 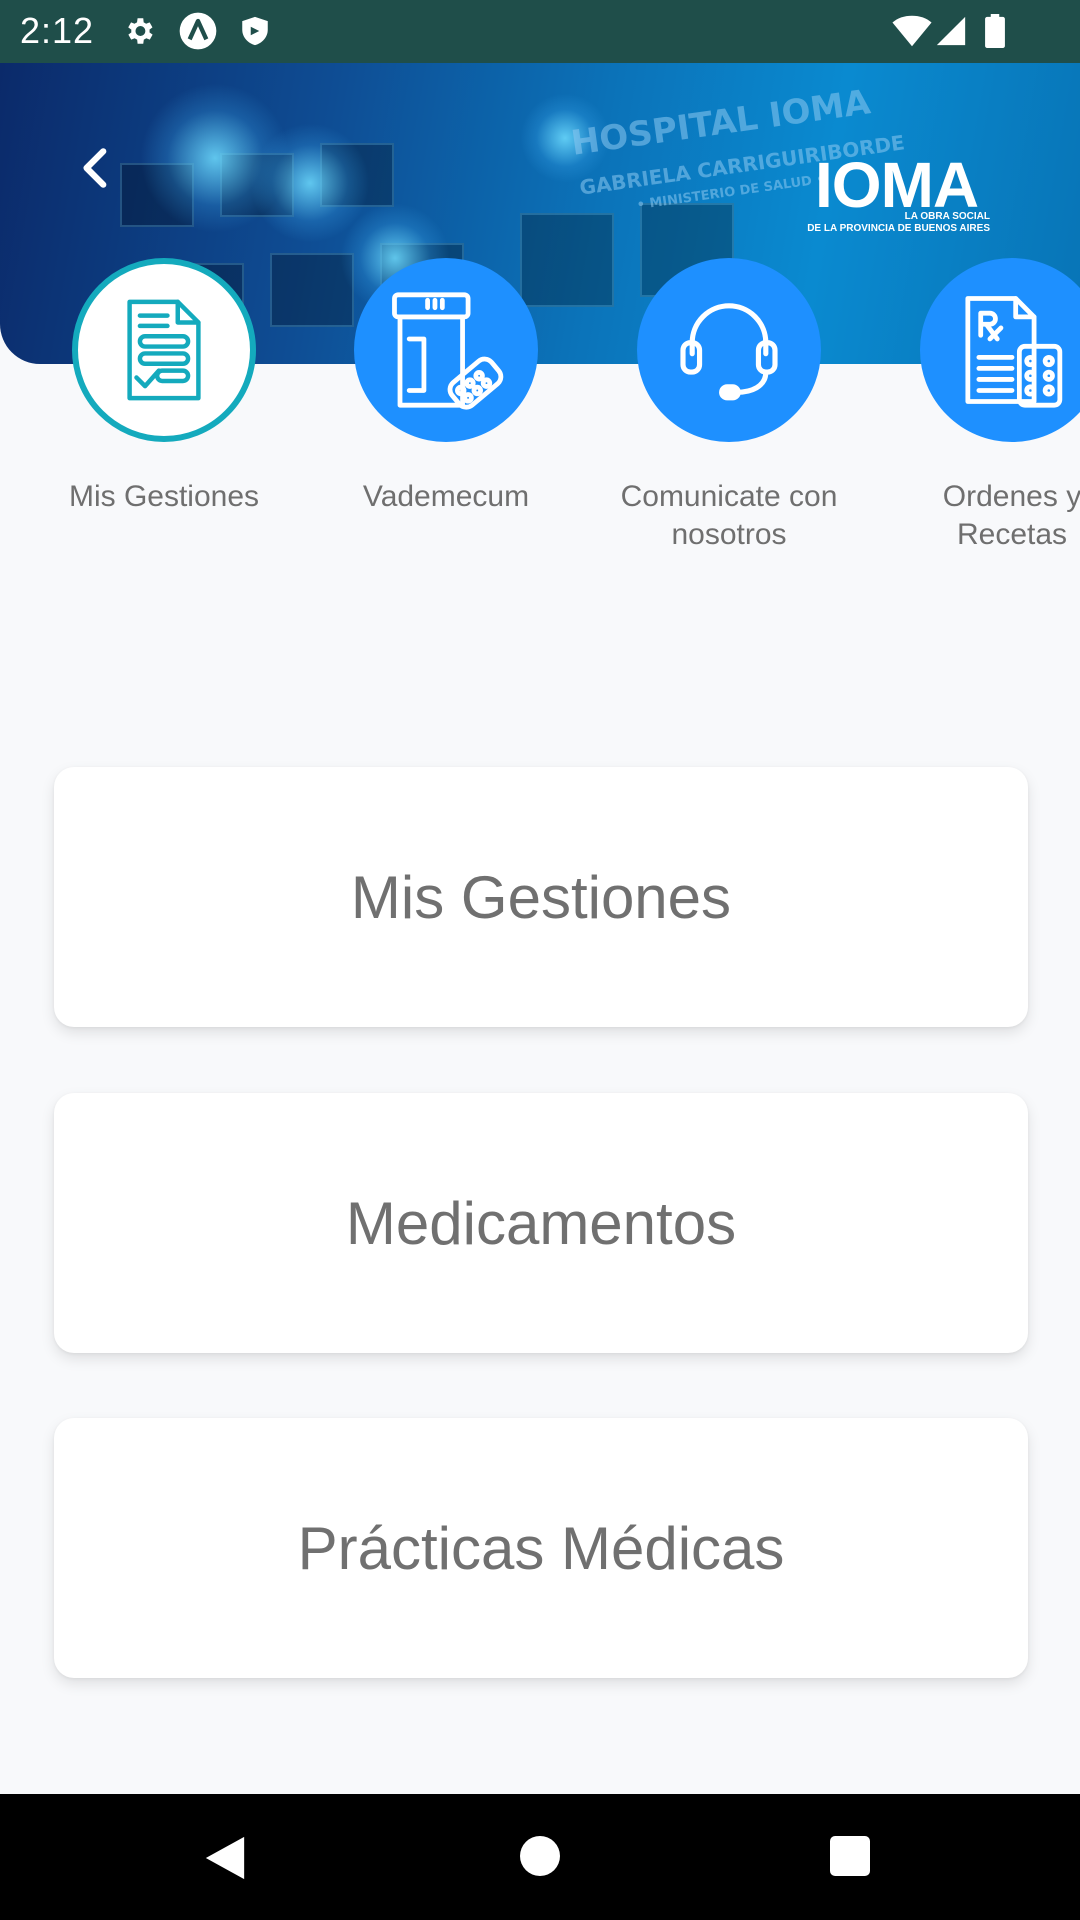 I want to click on battery-icon, so click(x=995, y=31).